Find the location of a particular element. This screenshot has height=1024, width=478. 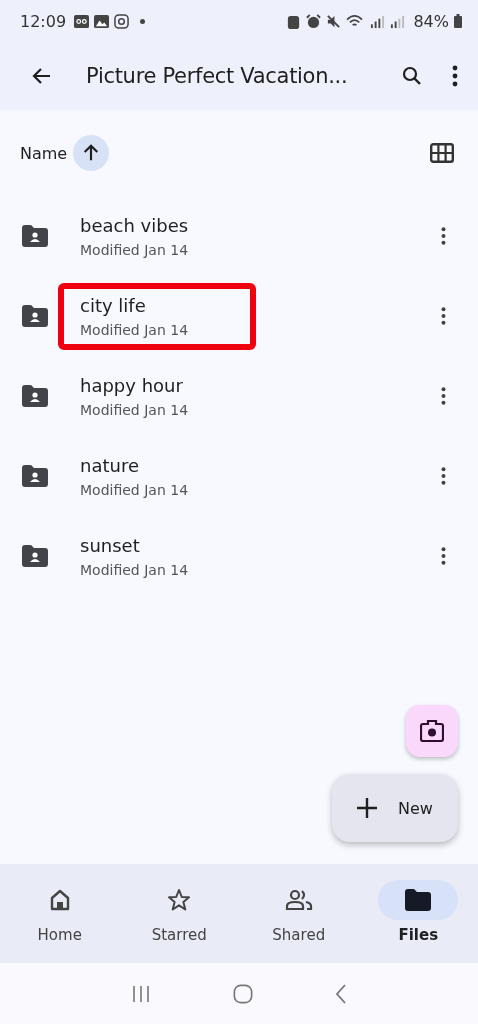

dot-icon is located at coordinates (143, 21).